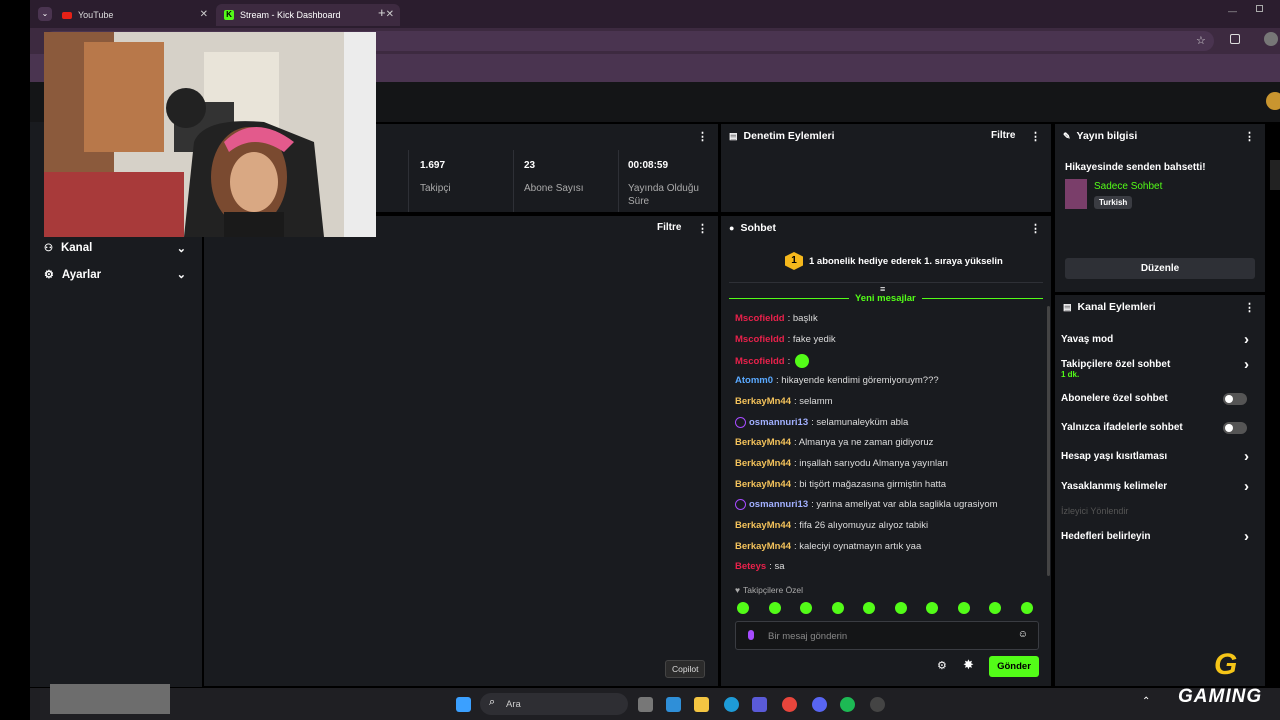  Describe the element at coordinates (1235, 39) in the screenshot. I see `extensions-icon` at that location.